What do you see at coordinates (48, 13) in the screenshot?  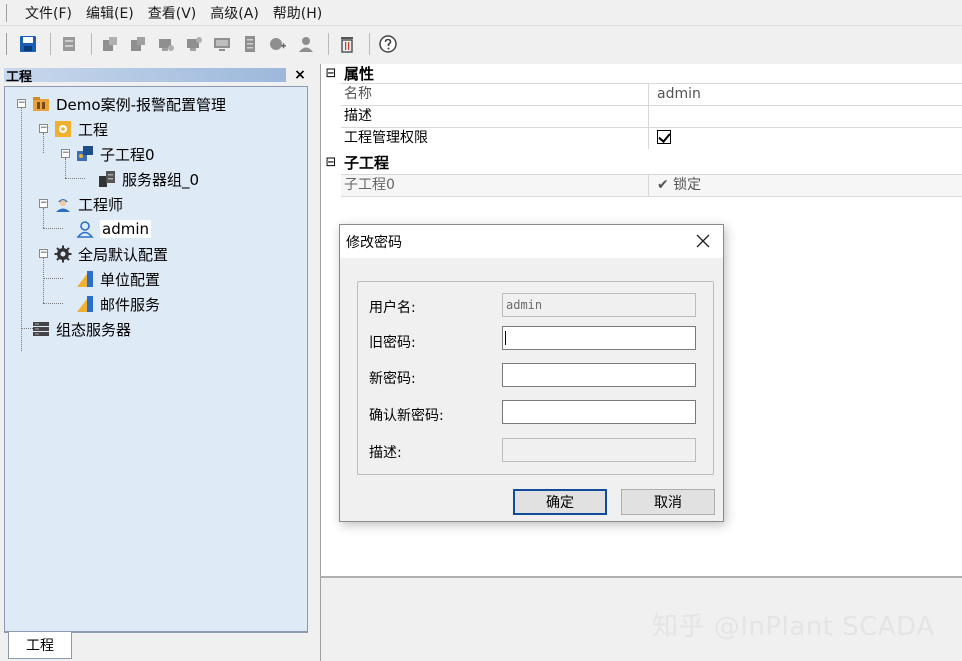 I see `menu-file: 文件(F)` at bounding box center [48, 13].